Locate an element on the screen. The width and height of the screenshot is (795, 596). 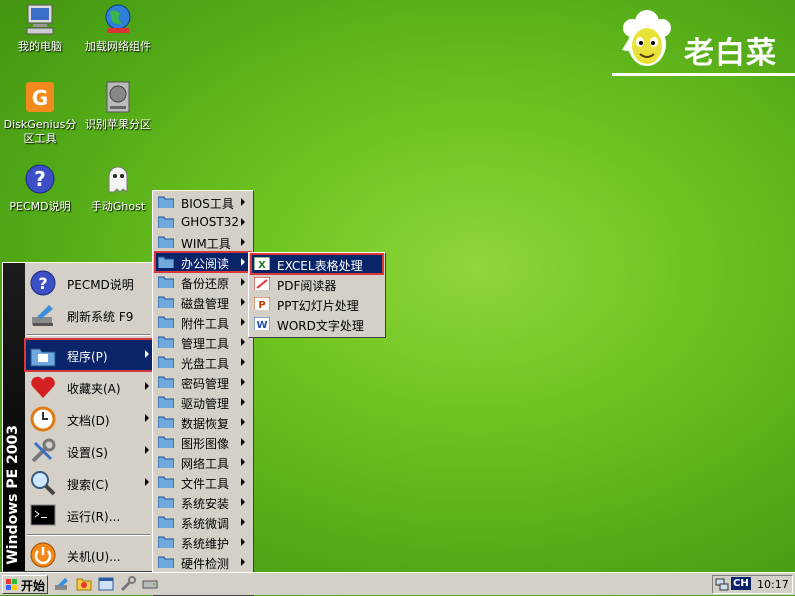
start-item-programs: 程序(P) is located at coordinates (89, 355).